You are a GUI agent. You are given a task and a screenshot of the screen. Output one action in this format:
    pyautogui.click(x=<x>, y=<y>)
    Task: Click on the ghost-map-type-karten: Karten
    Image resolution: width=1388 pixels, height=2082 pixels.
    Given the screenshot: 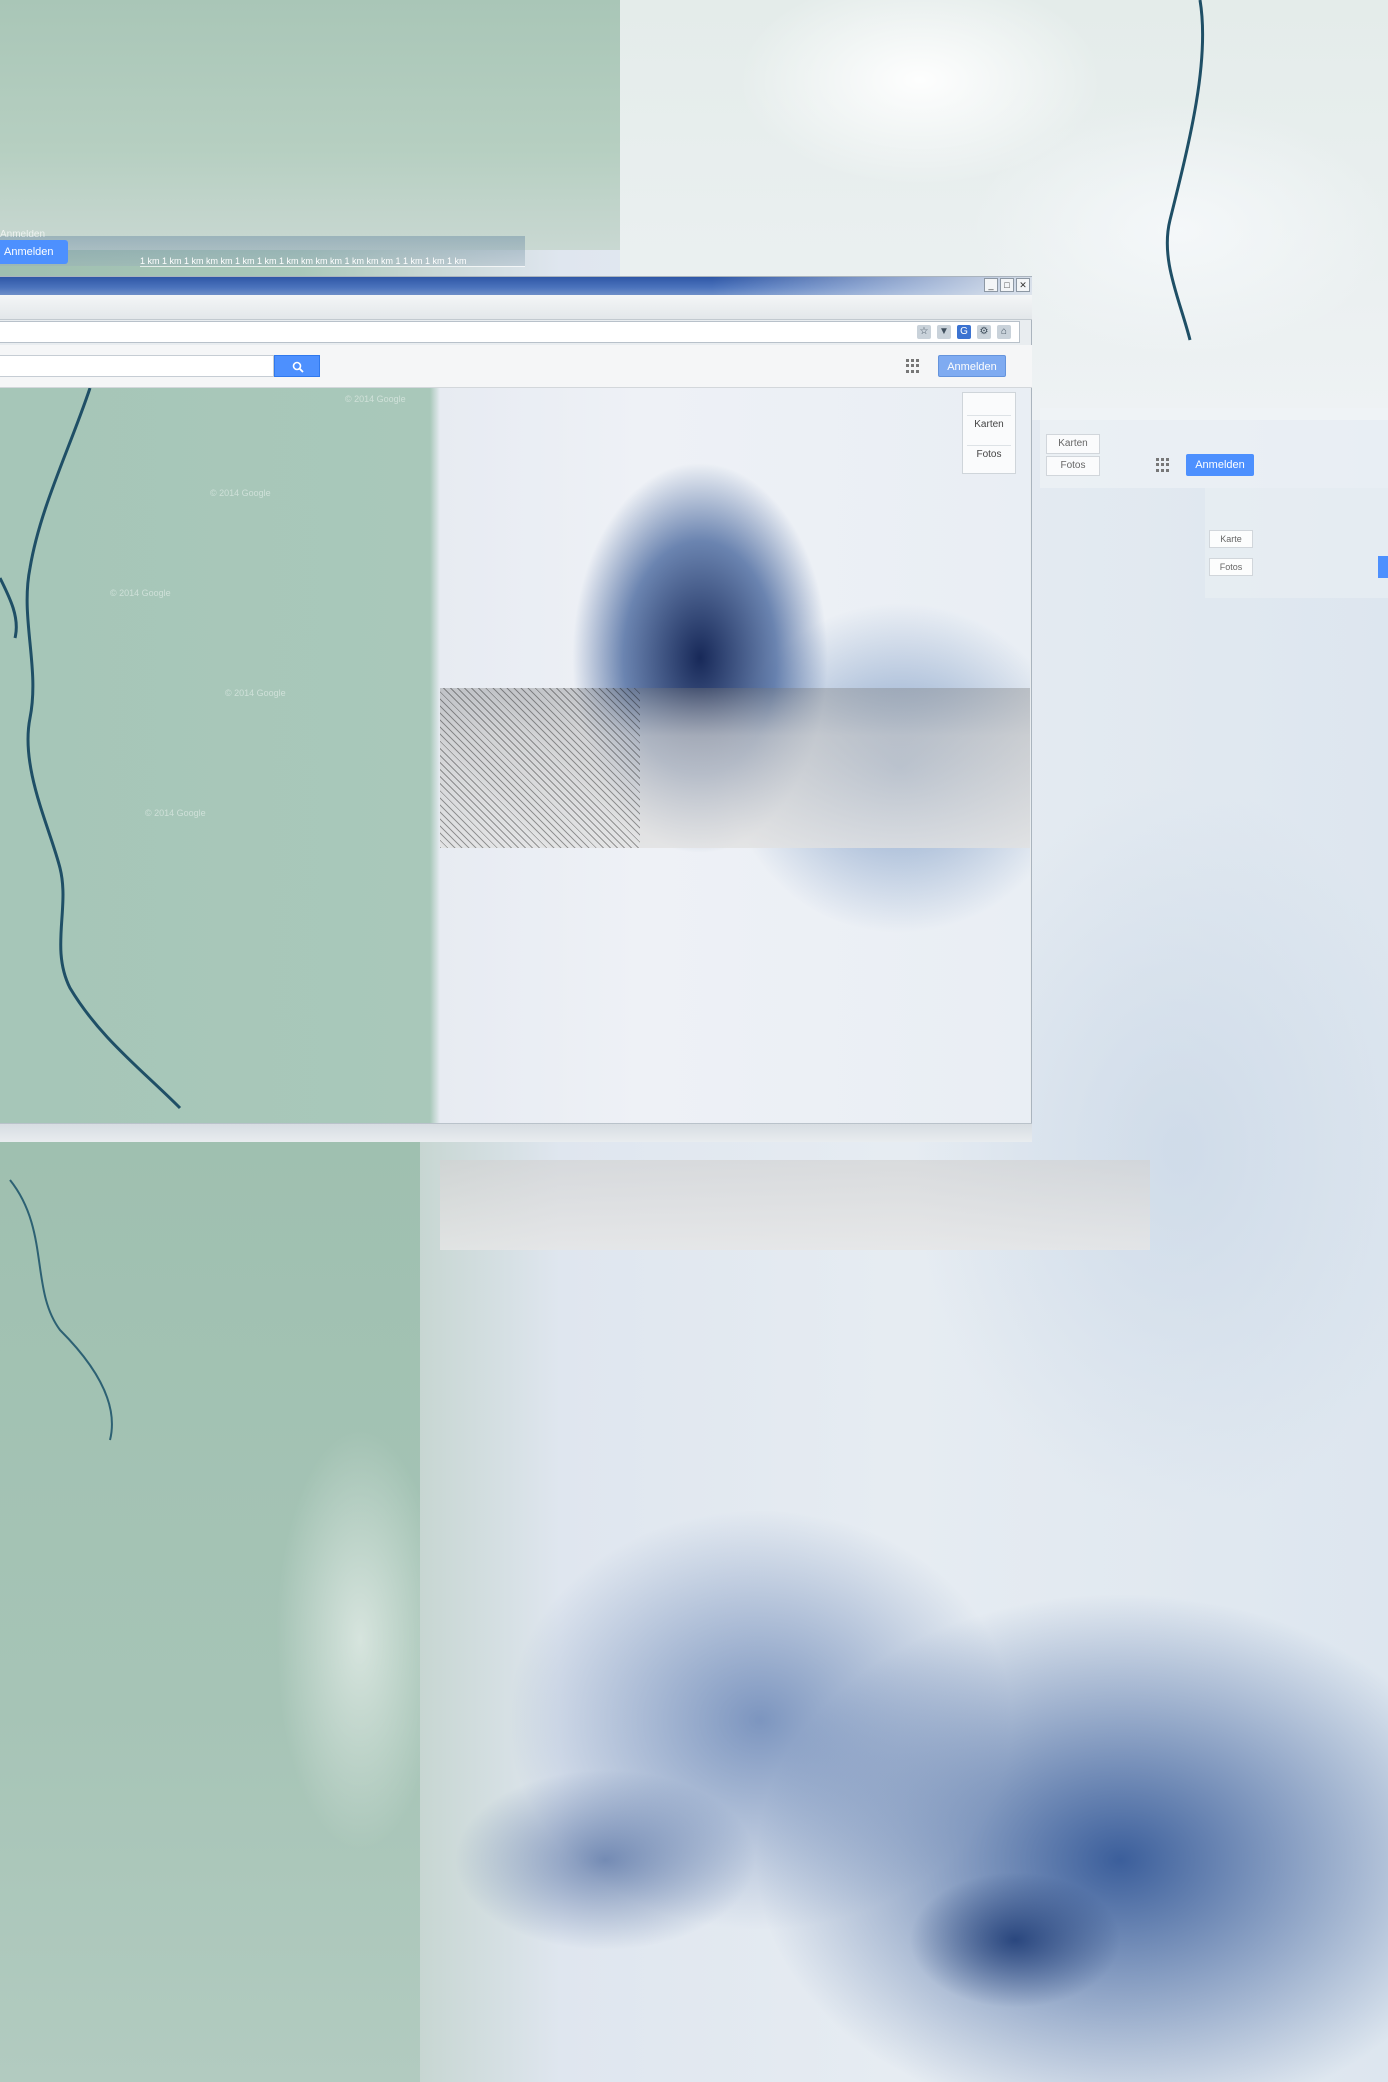 What is the action you would take?
    pyautogui.click(x=1073, y=444)
    